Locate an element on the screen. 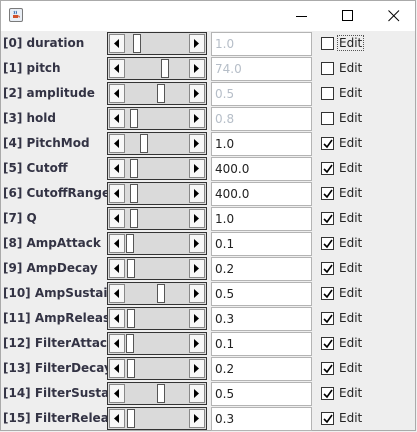  param-value-field: 74.0 is located at coordinates (261, 69).